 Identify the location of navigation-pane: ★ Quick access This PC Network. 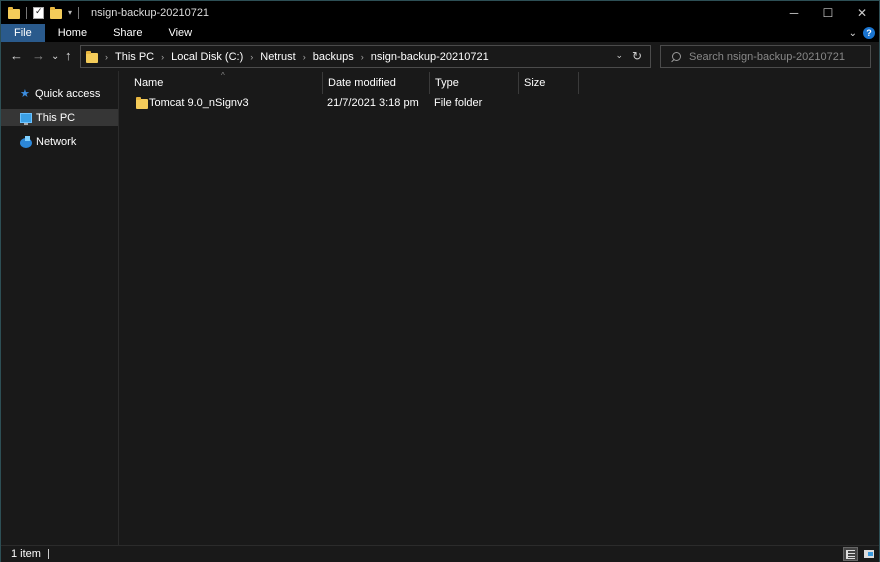
(60, 308).